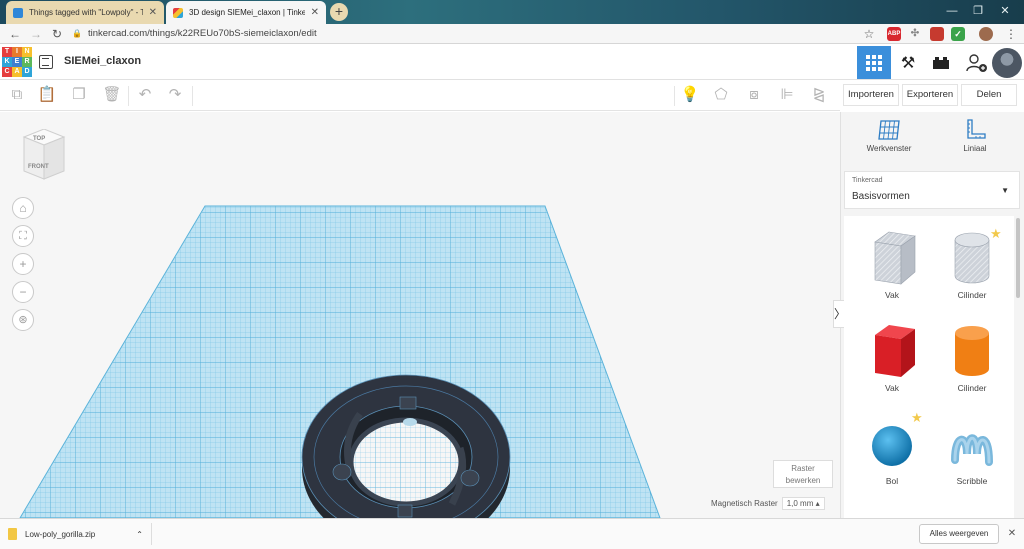  Describe the element at coordinates (7, 62) in the screenshot. I see `logo-letter: K` at that location.